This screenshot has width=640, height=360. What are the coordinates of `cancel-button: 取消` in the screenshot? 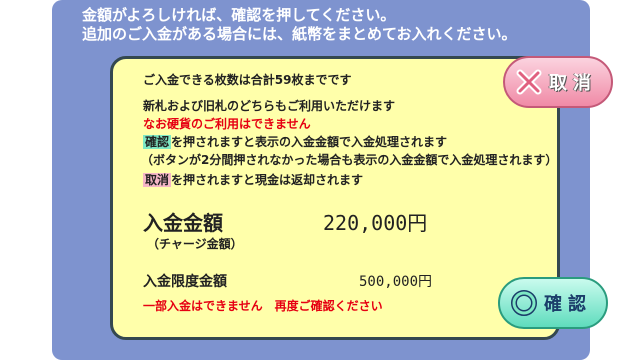 It's located at (558, 82).